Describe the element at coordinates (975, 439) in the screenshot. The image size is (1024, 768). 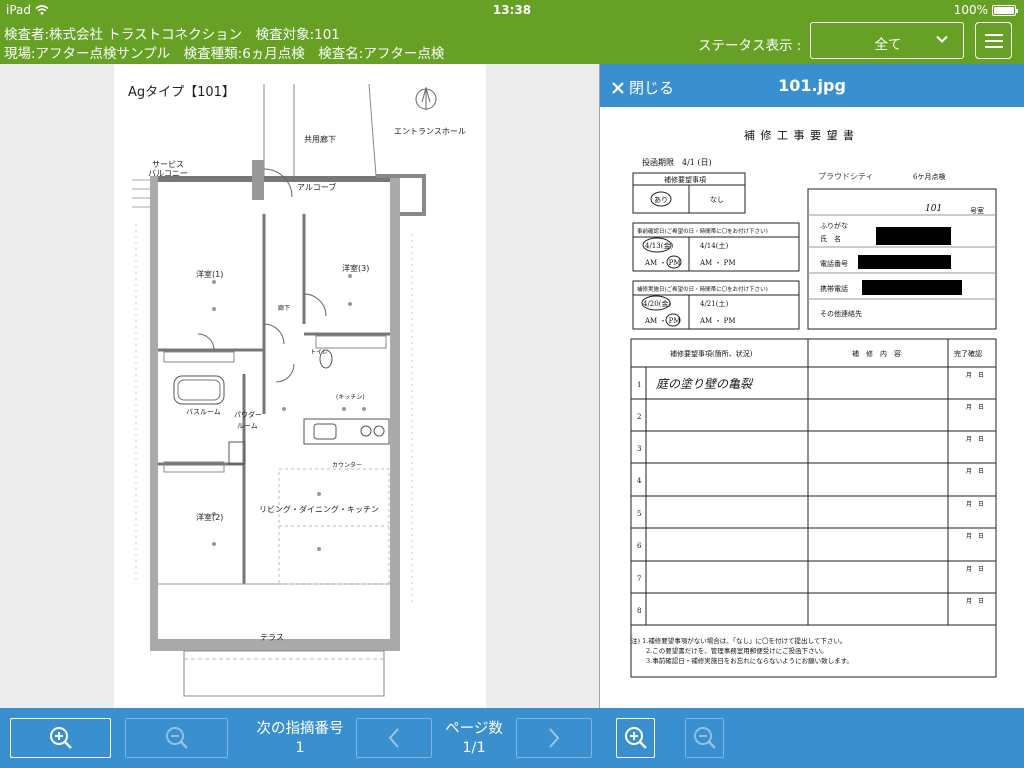
I see `doc-monthday-3: 月 日` at that location.